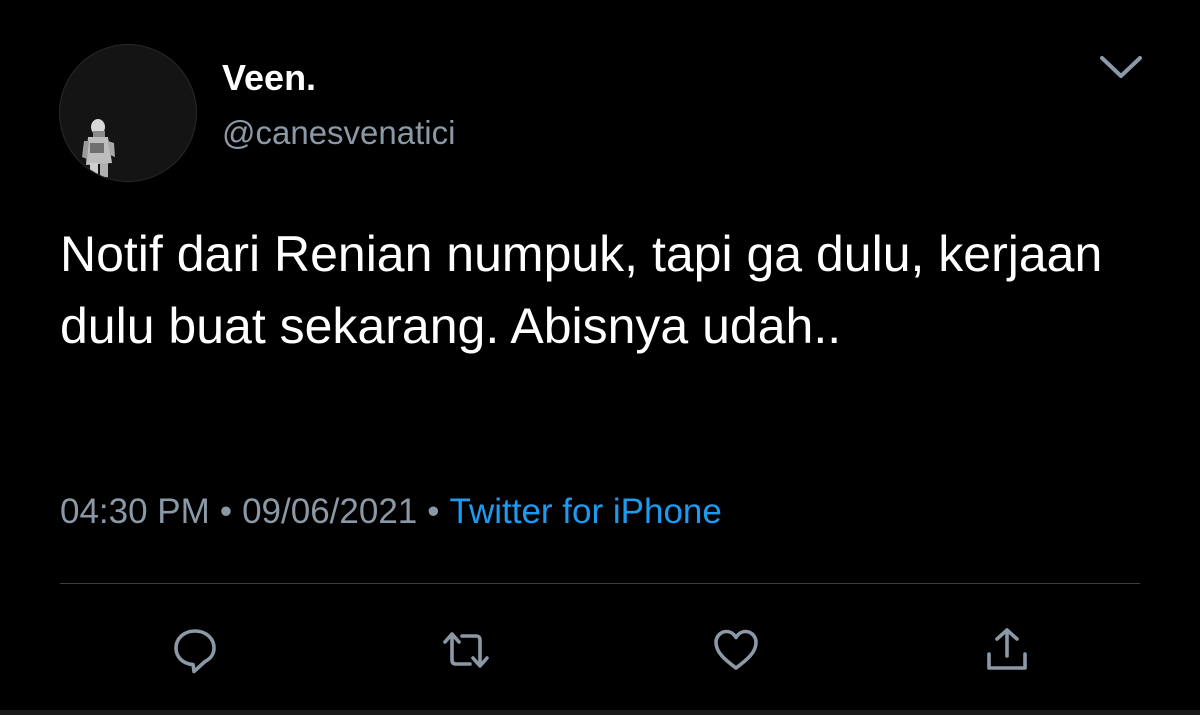 This screenshot has width=1200, height=715. What do you see at coordinates (135, 511) in the screenshot?
I see `tweet-time: 04:30 PM` at bounding box center [135, 511].